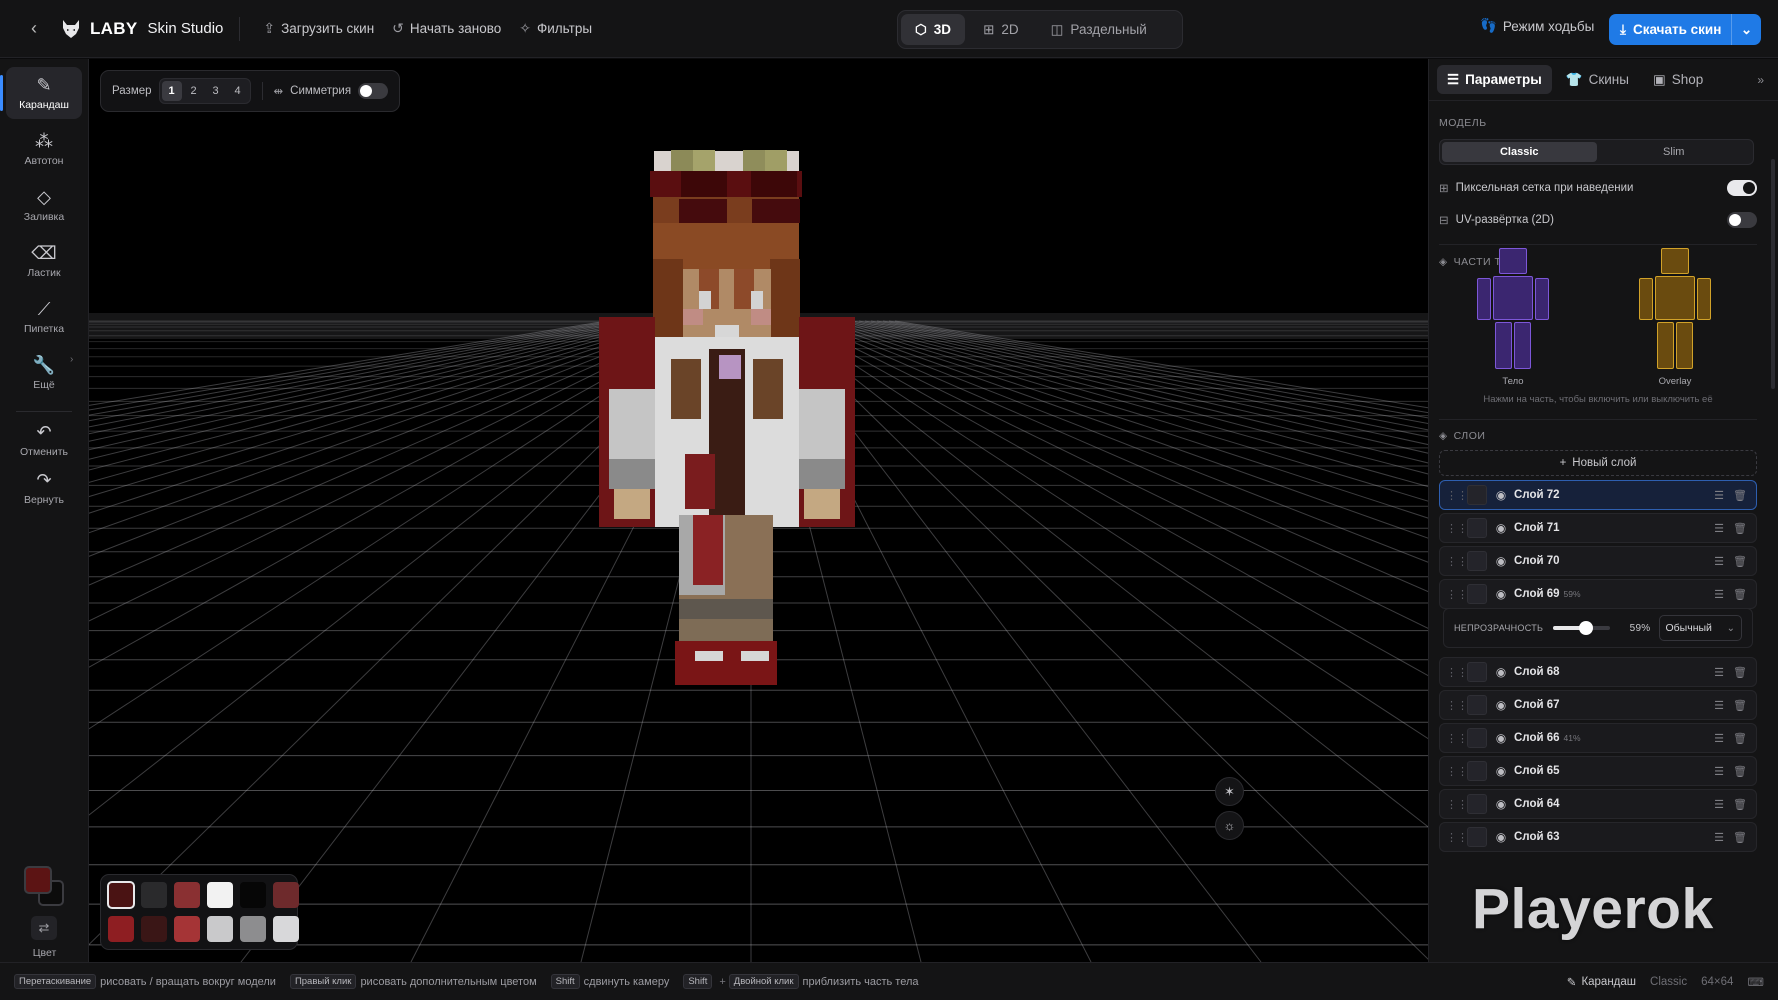 The image size is (1778, 1000). What do you see at coordinates (1760, 80) in the screenshot?
I see `collapse-panel-button: »` at bounding box center [1760, 80].